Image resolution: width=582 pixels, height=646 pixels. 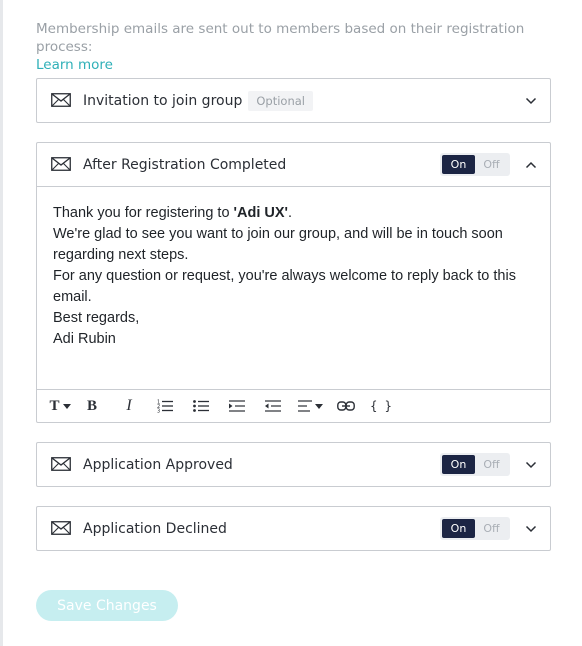 I want to click on optional-badge: Optional, so click(x=280, y=100).